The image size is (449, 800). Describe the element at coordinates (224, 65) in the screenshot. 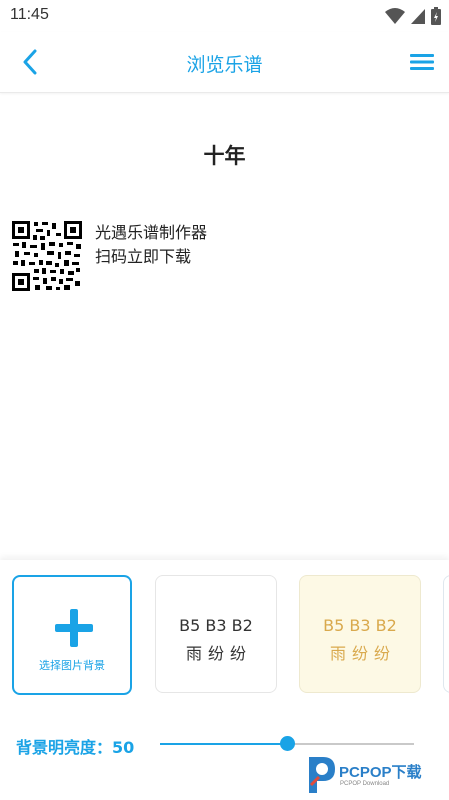

I see `page-title: 浏览乐谱` at that location.